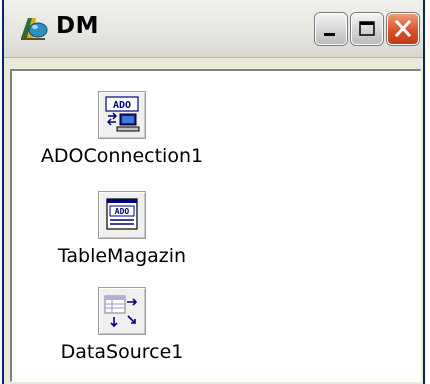 This screenshot has height=384, width=430. What do you see at coordinates (33, 29) in the screenshot?
I see `delphi-app-icon` at bounding box center [33, 29].